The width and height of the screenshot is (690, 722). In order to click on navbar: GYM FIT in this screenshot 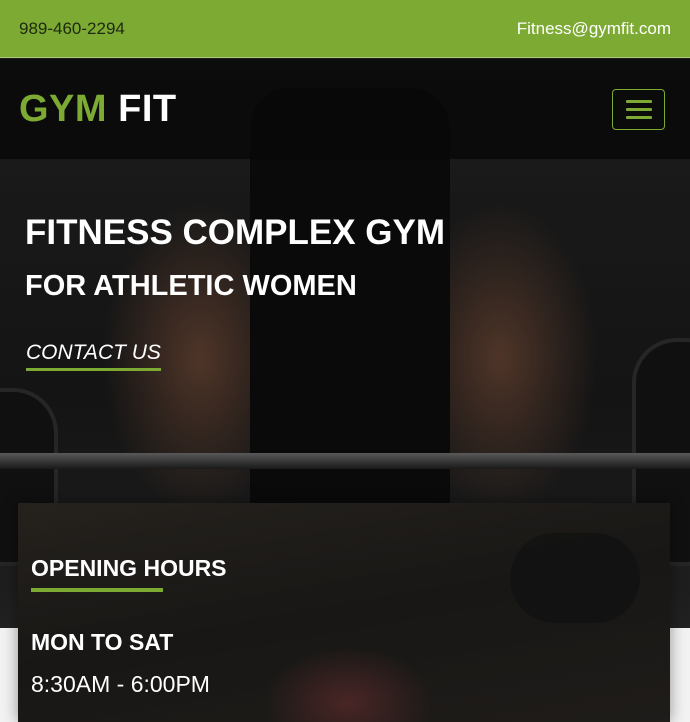, I will do `click(345, 109)`.